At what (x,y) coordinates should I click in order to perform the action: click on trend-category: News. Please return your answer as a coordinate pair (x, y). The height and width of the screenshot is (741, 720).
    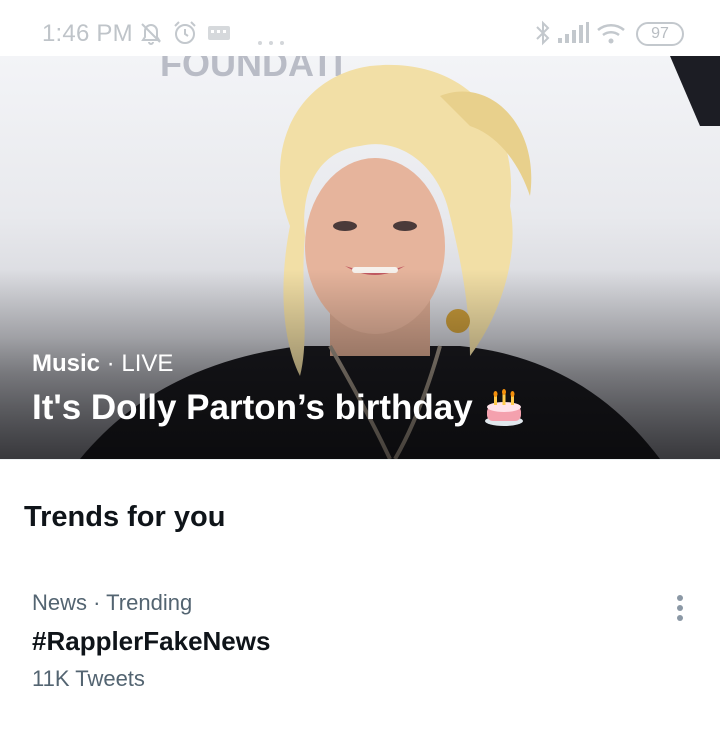
    Looking at the image, I should click on (60, 602).